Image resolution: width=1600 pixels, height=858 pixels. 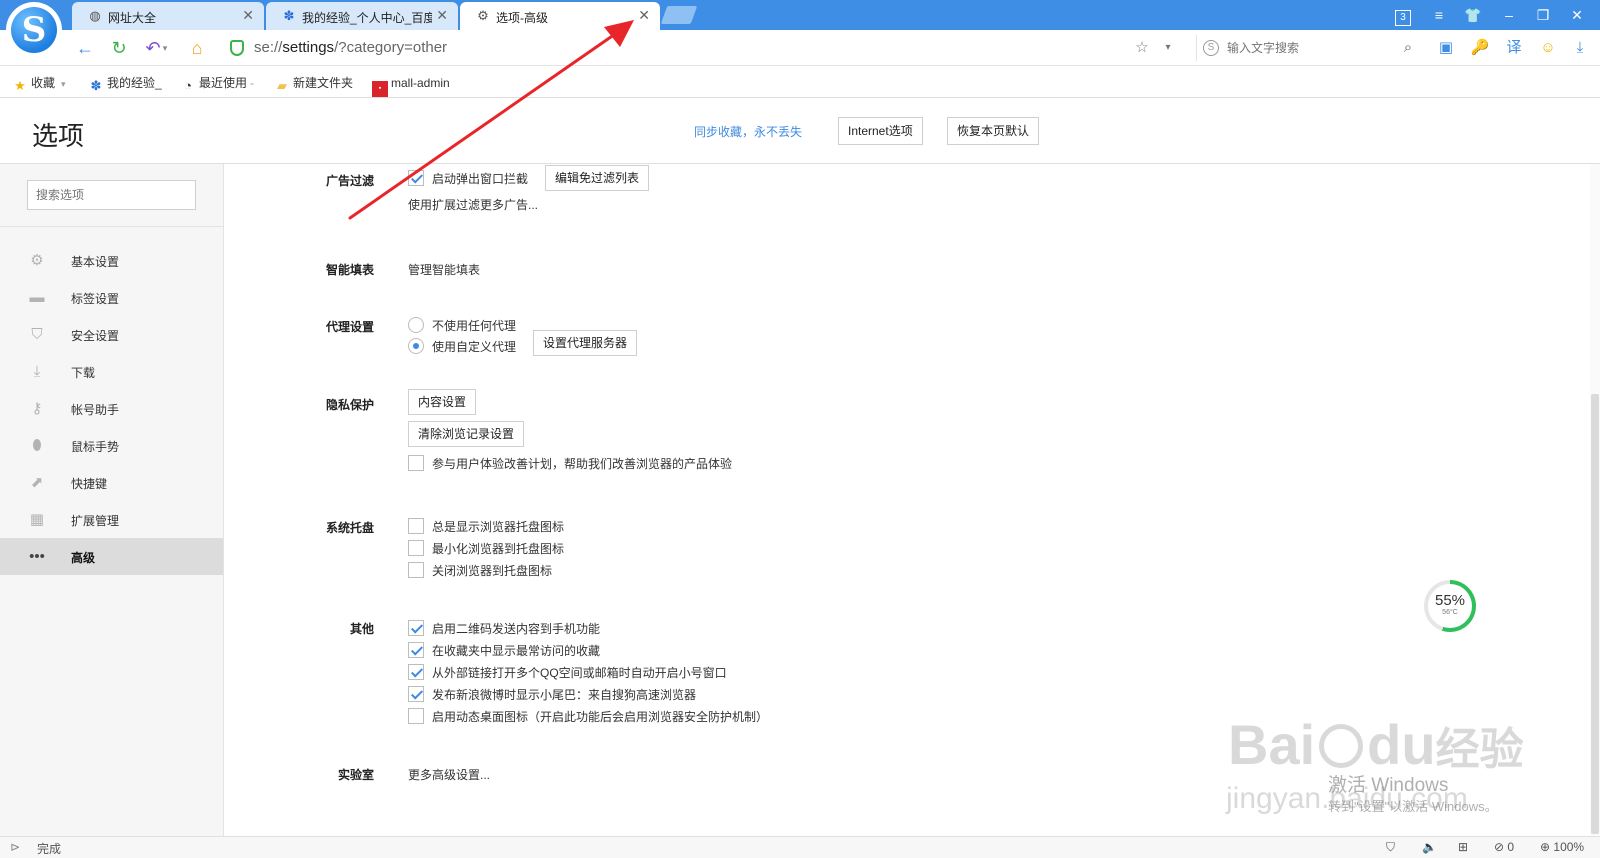 I want to click on restore-defaults-button: 恢复本页默认, so click(x=993, y=131).